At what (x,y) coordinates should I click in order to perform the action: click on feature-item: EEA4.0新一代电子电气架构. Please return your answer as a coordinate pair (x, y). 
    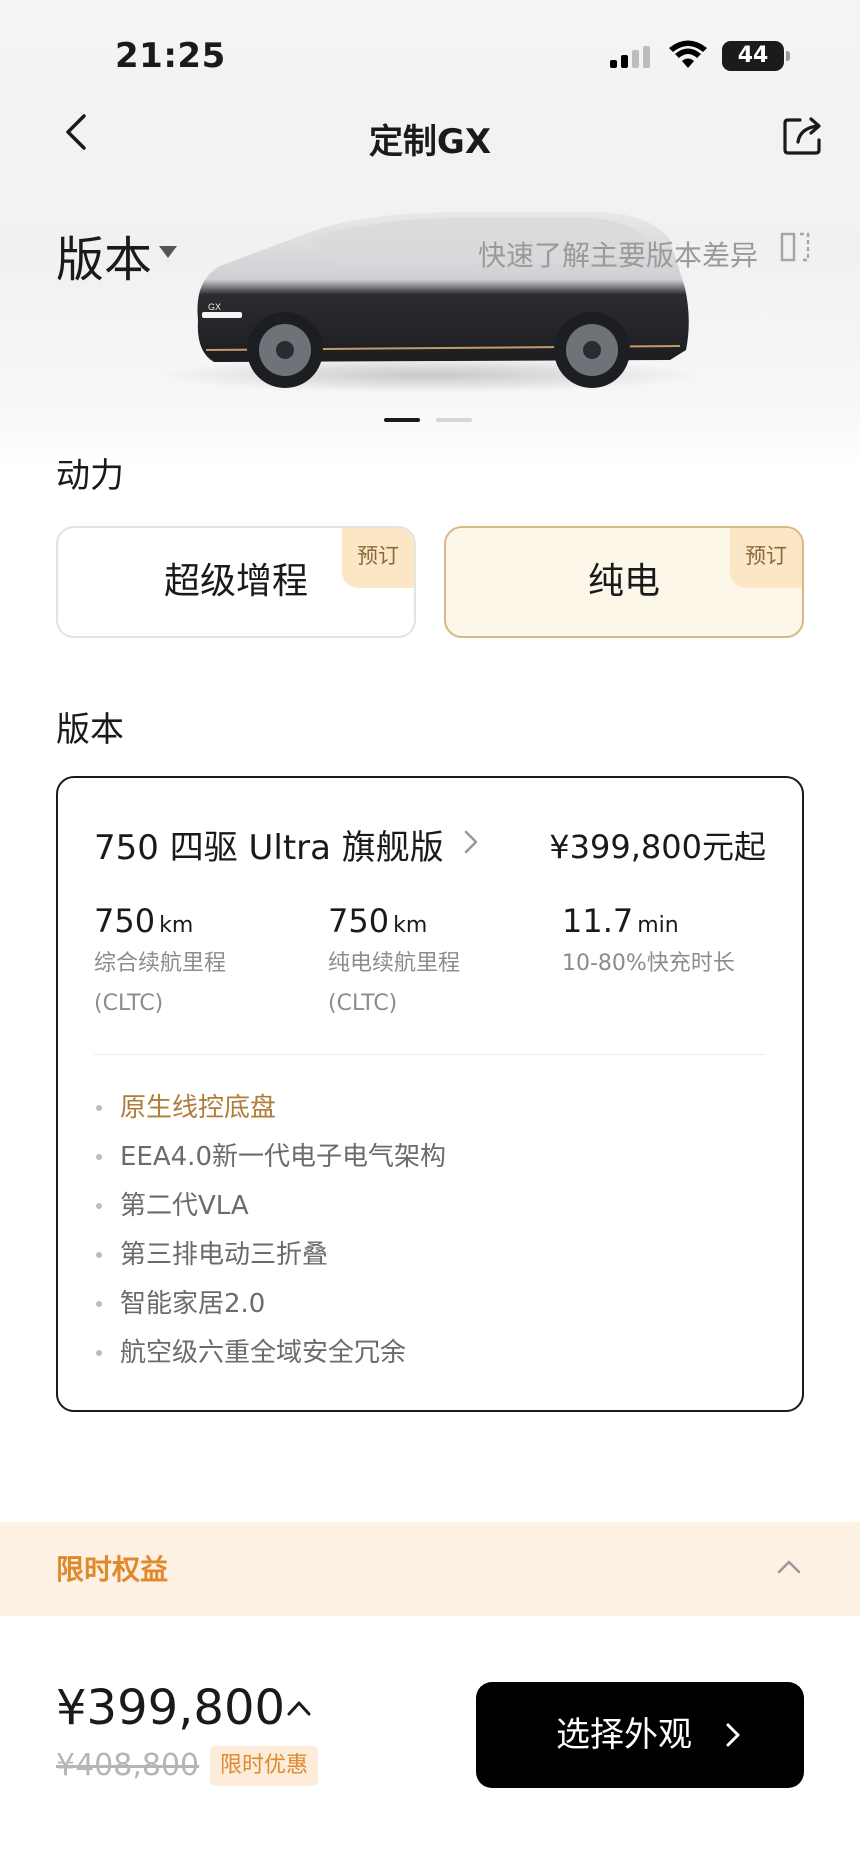
    Looking at the image, I should click on (270, 1161).